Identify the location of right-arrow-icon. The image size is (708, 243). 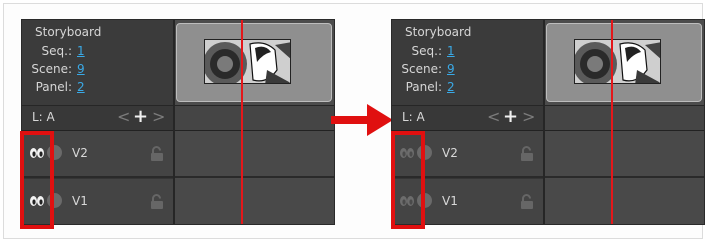
(362, 120).